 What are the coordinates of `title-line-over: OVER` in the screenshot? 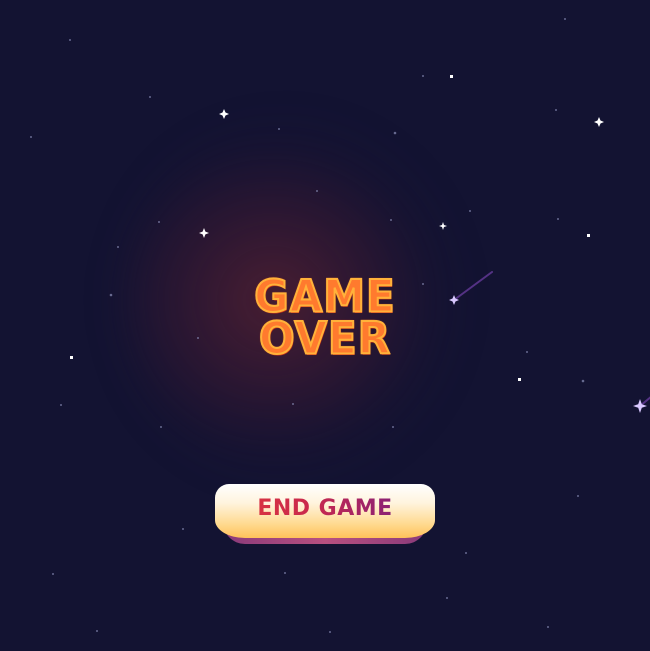 It's located at (325, 338).